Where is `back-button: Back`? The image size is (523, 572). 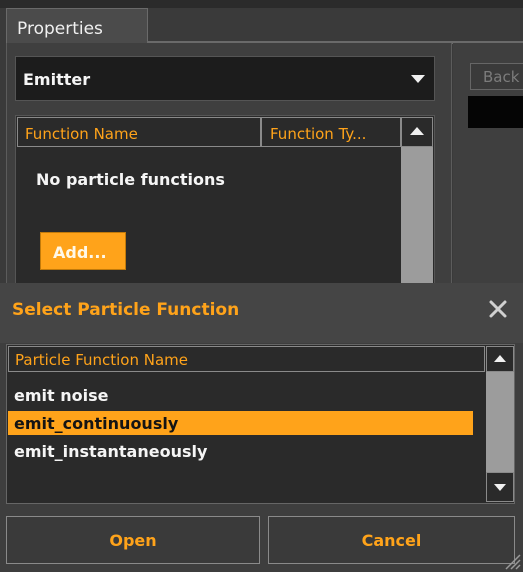 back-button: Back is located at coordinates (496, 76).